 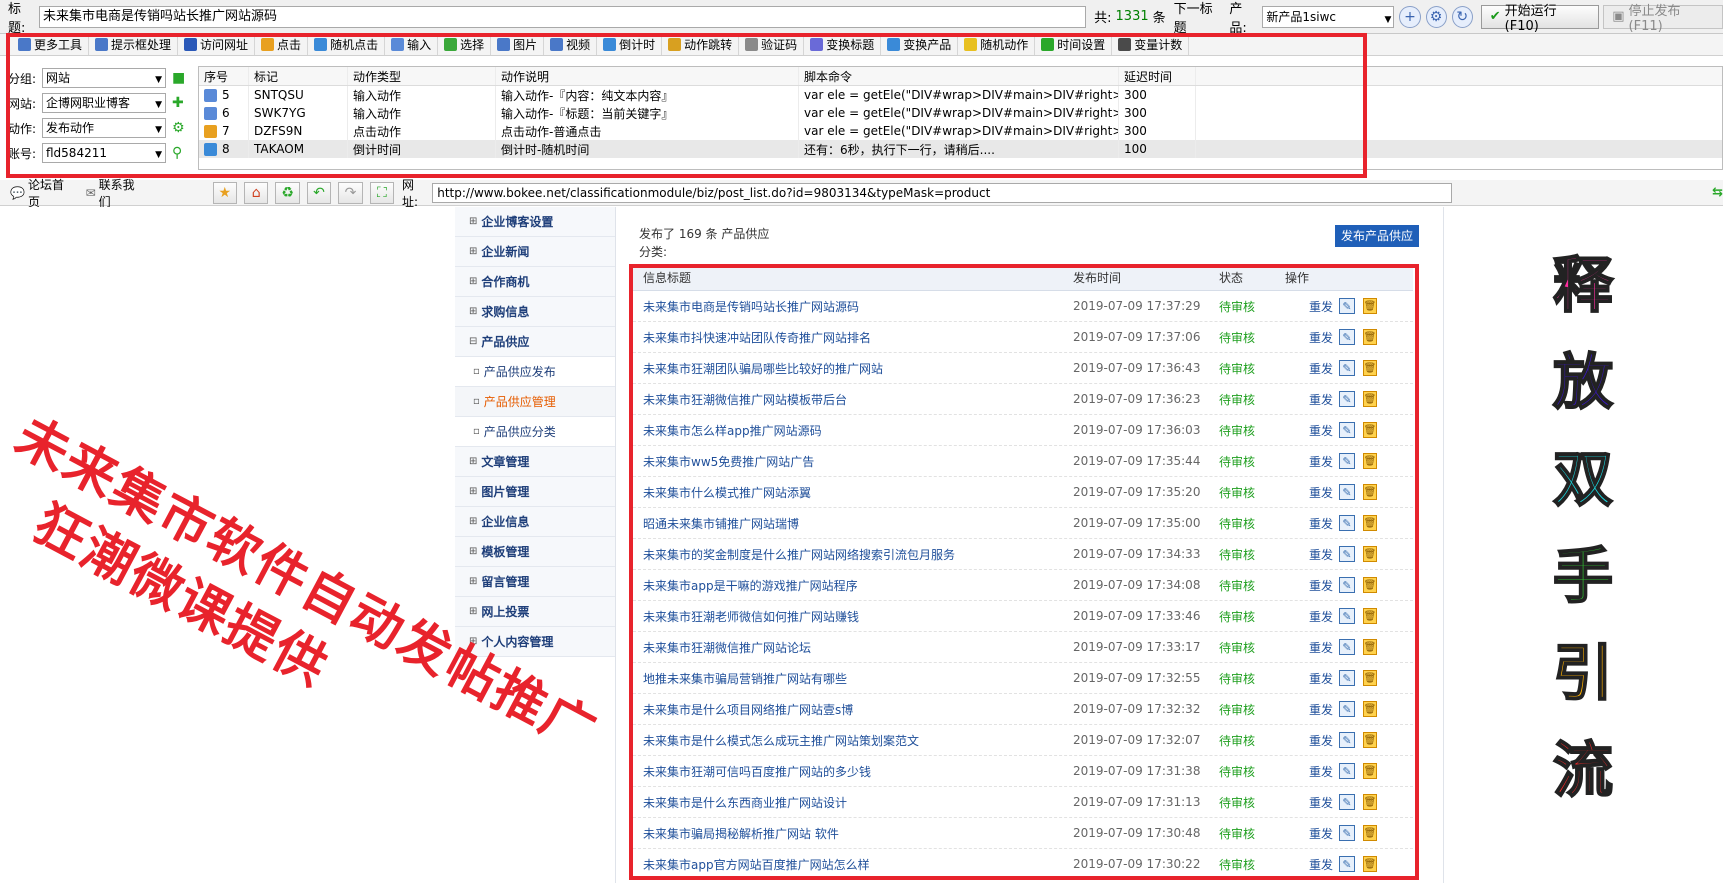 I want to click on side-nav-item: ▫ 产品供应分类, so click(x=535, y=432).